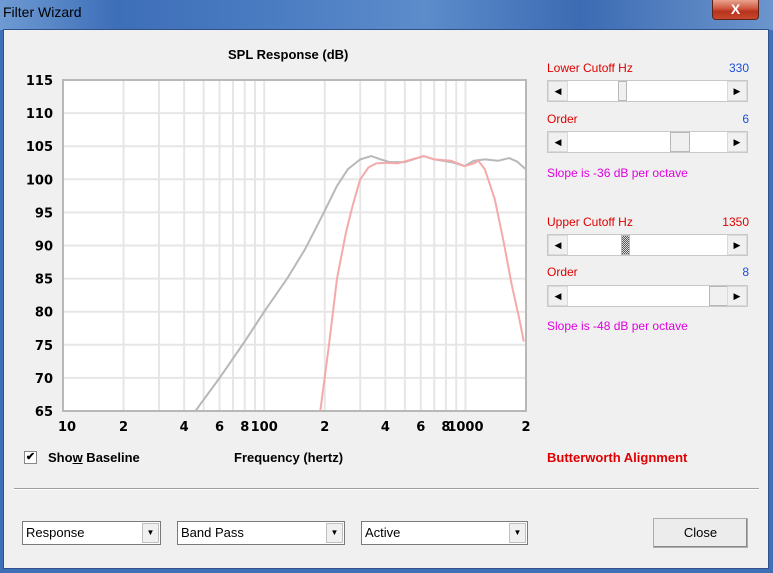 The width and height of the screenshot is (773, 573). I want to click on lower-order-thumb, so click(679, 142).